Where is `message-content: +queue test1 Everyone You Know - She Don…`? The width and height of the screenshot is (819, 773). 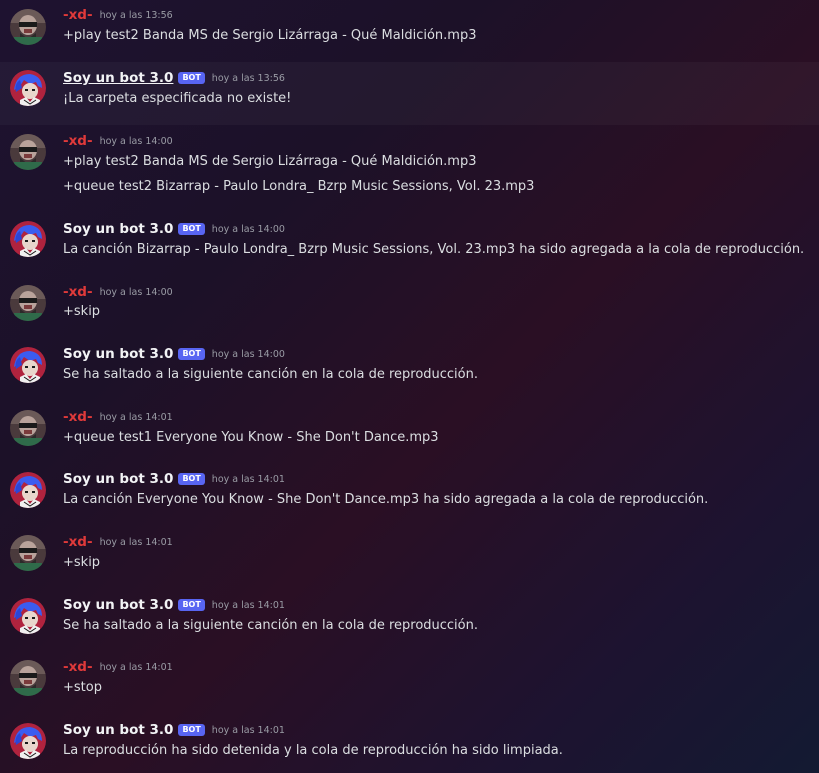 message-content: +queue test1 Everyone You Know - She Don… is located at coordinates (251, 437).